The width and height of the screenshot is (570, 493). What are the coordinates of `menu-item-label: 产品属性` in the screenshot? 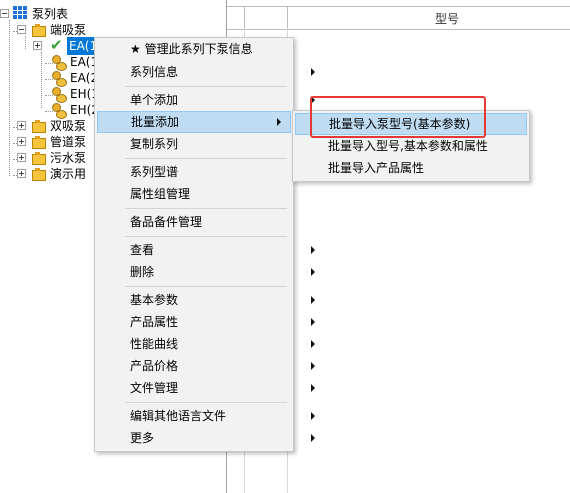 It's located at (154, 322).